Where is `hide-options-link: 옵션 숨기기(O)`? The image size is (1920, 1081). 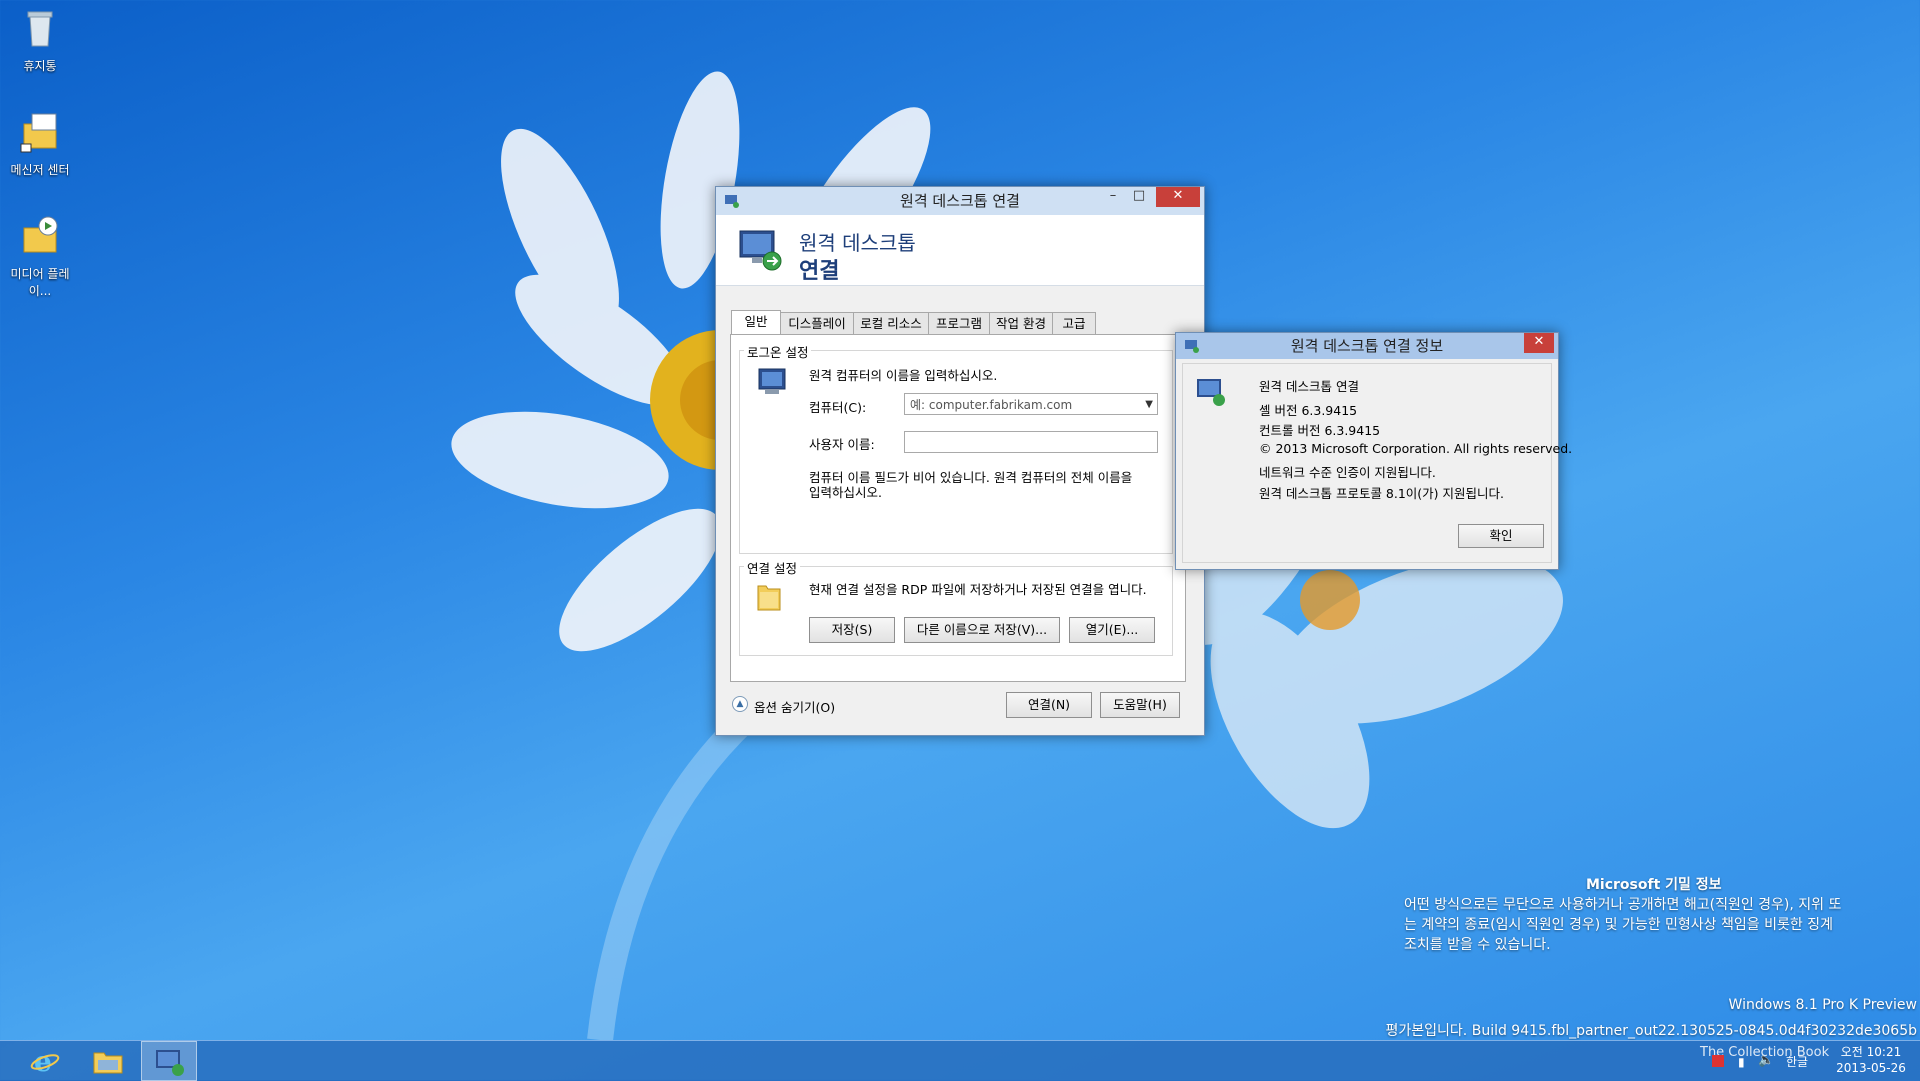
hide-options-link: 옵션 숨기기(O) is located at coordinates (794, 706).